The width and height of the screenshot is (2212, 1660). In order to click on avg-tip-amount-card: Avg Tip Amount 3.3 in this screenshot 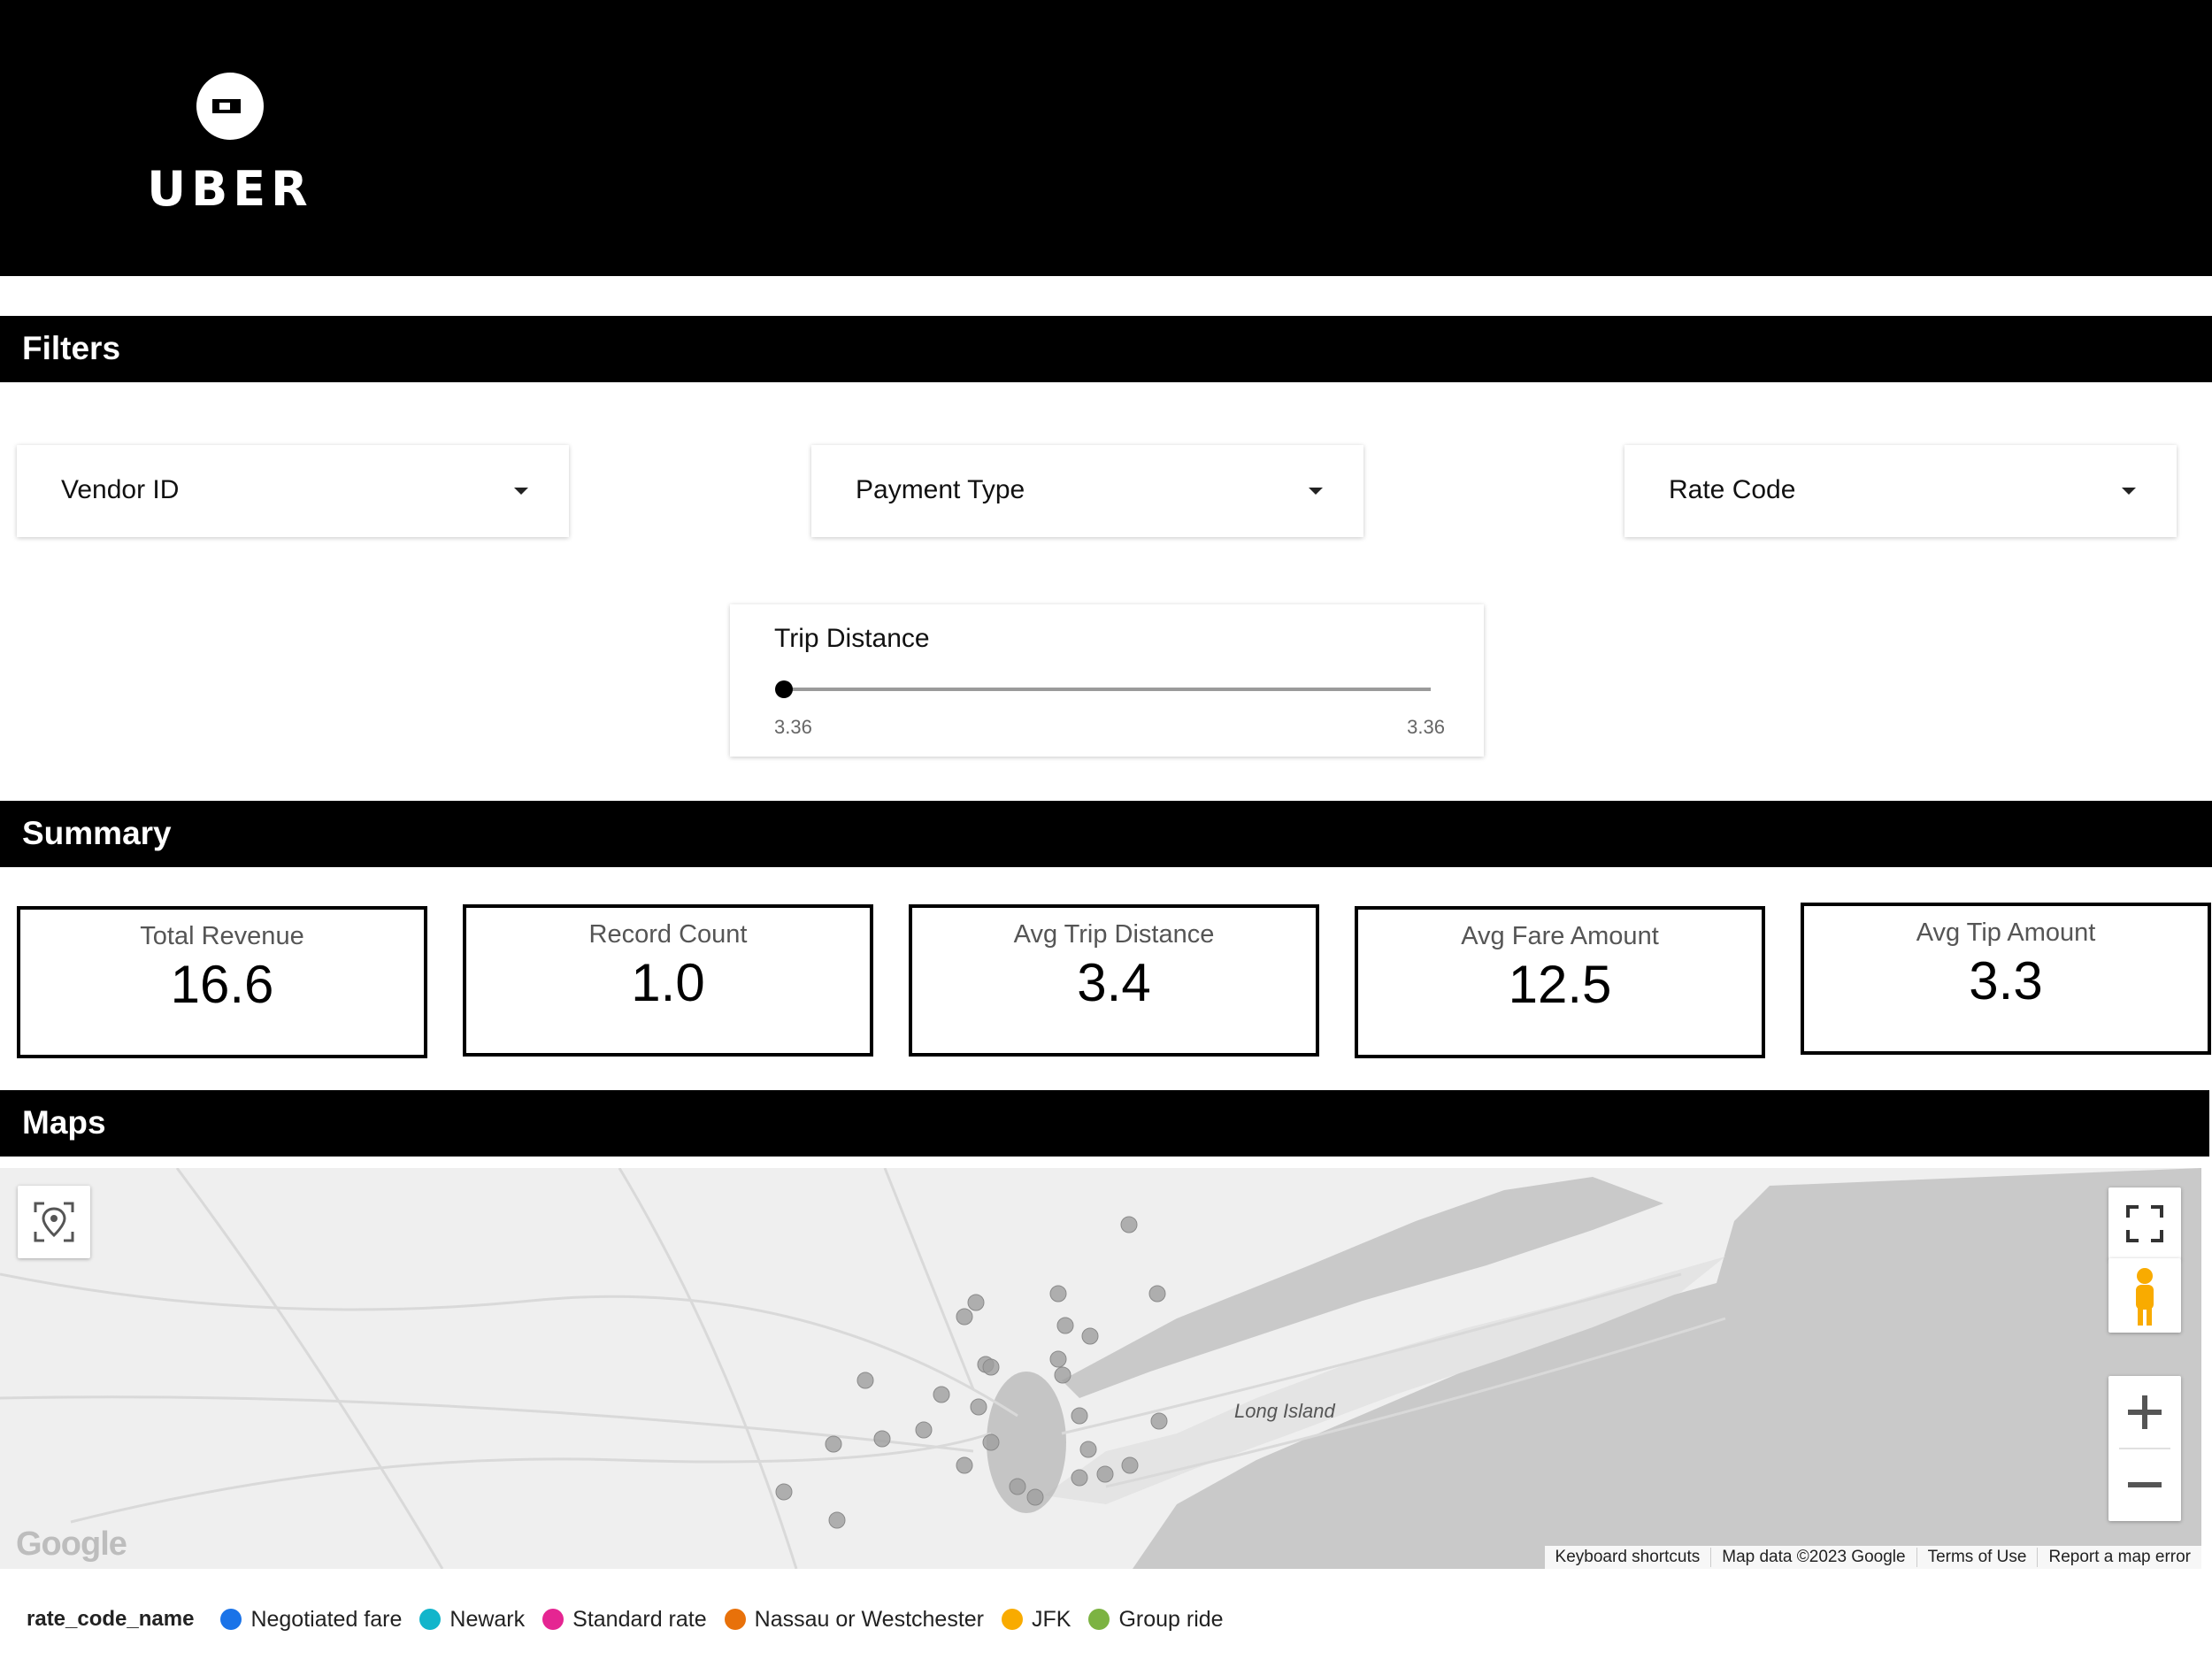, I will do `click(2006, 979)`.